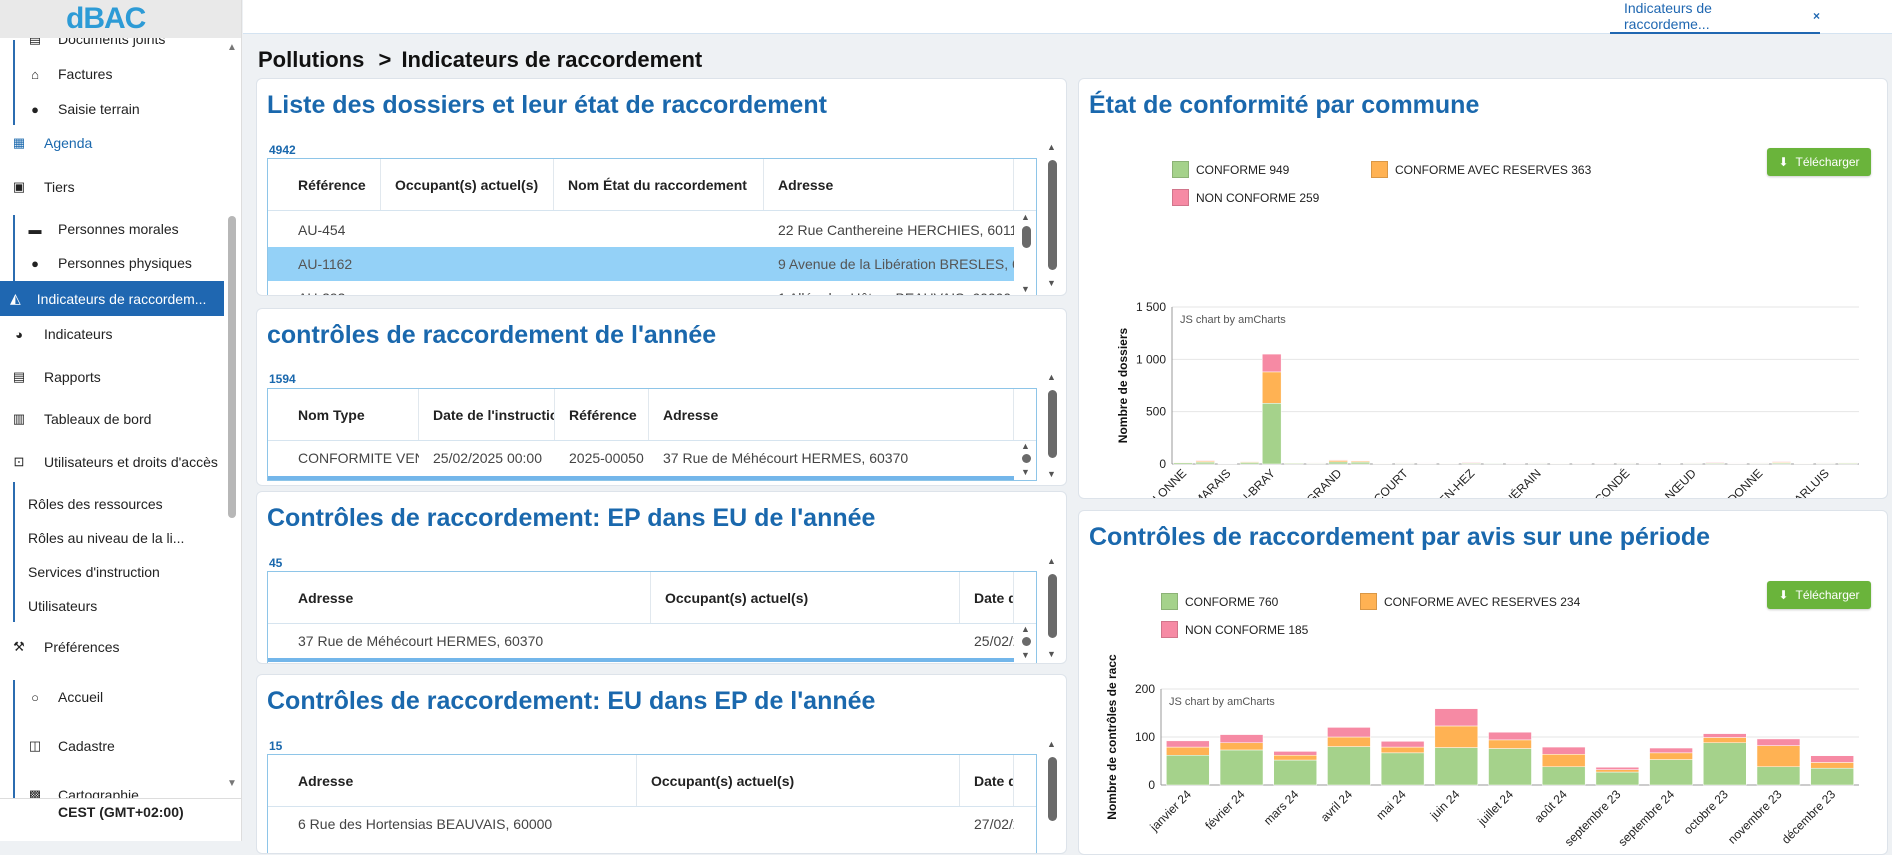 The width and height of the screenshot is (1892, 855). I want to click on column-header: Date de l'instruction, so click(487, 414).